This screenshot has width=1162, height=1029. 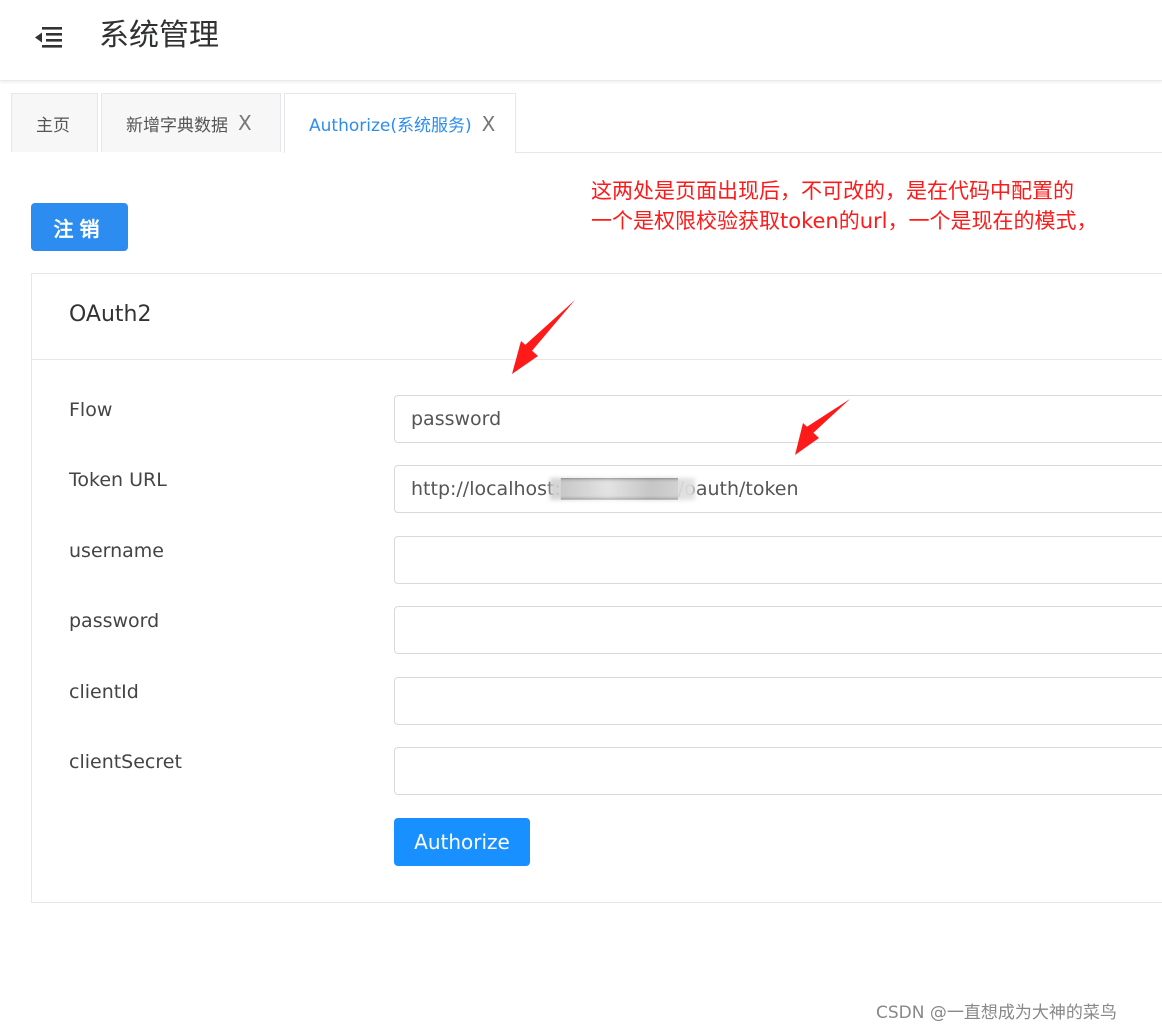 I want to click on username-label: username, so click(x=116, y=551).